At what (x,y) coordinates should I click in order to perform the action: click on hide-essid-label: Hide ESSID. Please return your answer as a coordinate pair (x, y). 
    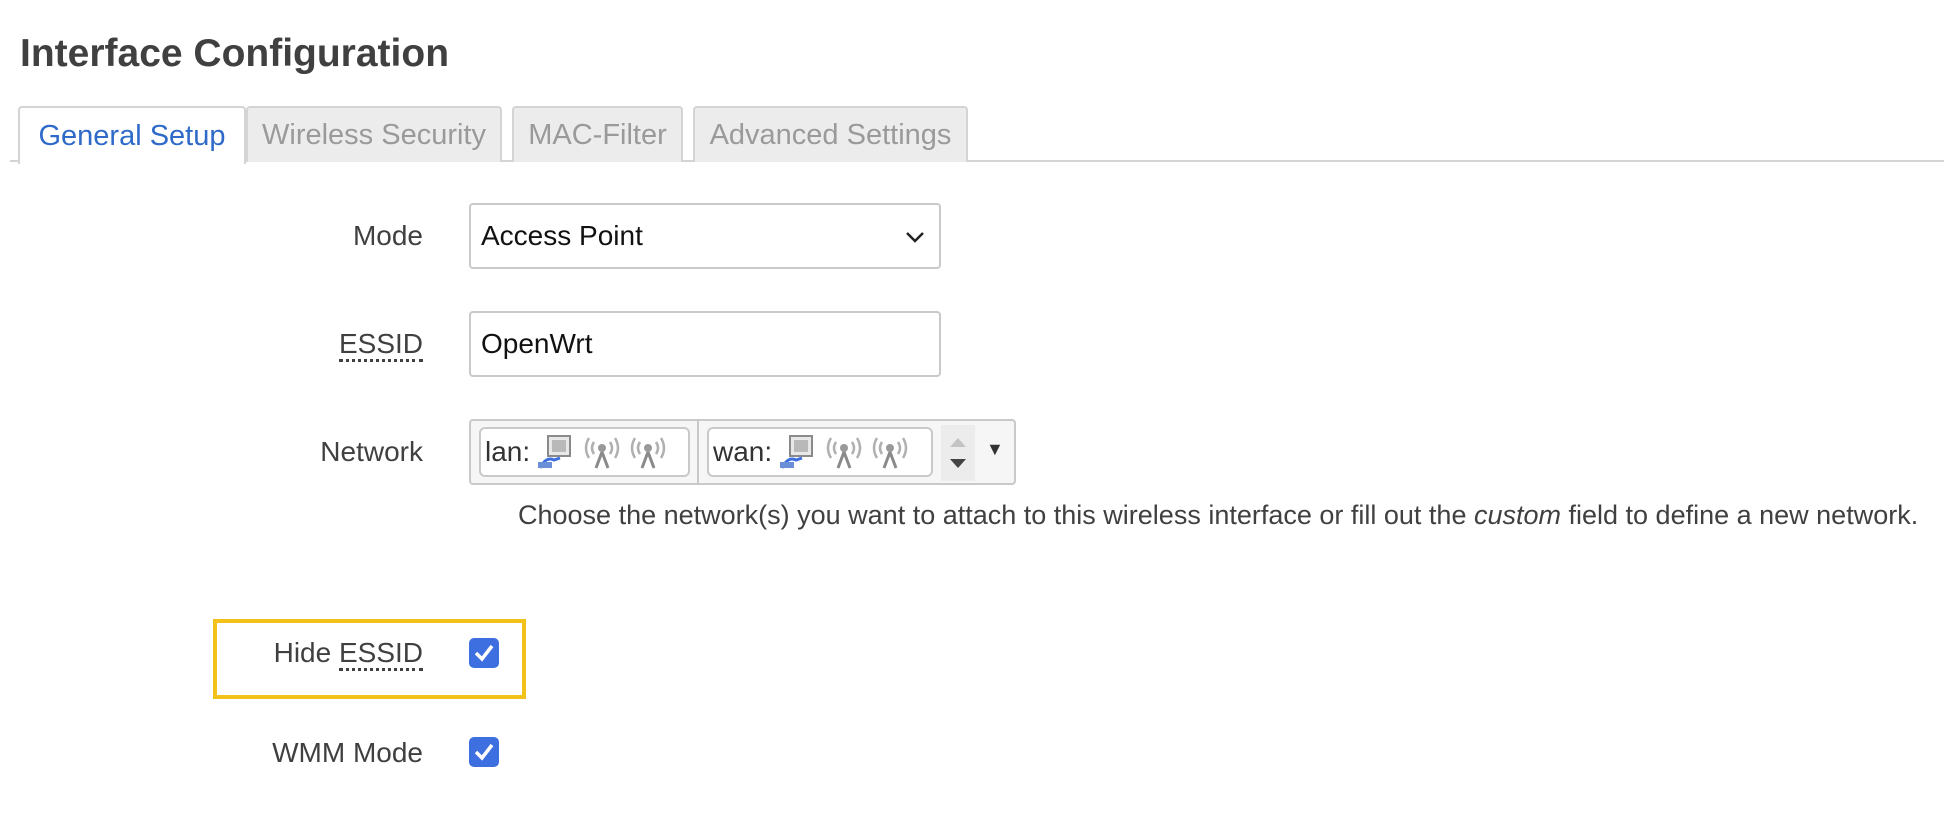
    Looking at the image, I should click on (348, 654).